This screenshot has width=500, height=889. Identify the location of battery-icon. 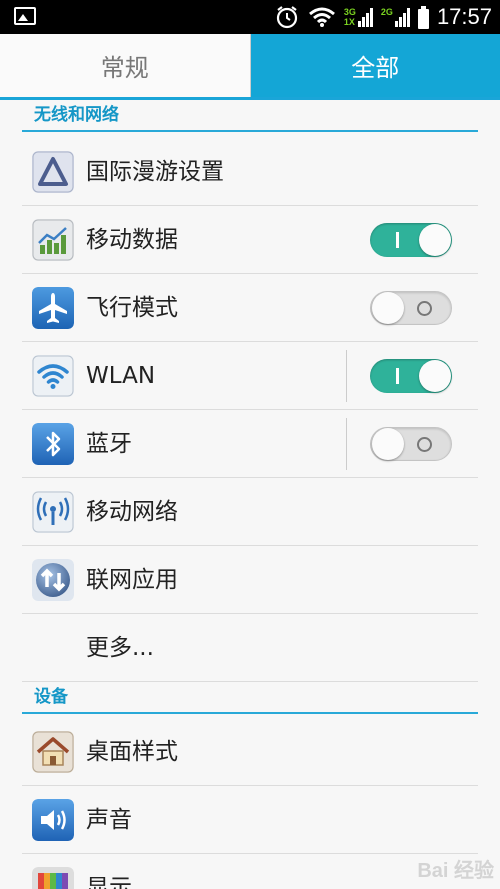
(423, 17).